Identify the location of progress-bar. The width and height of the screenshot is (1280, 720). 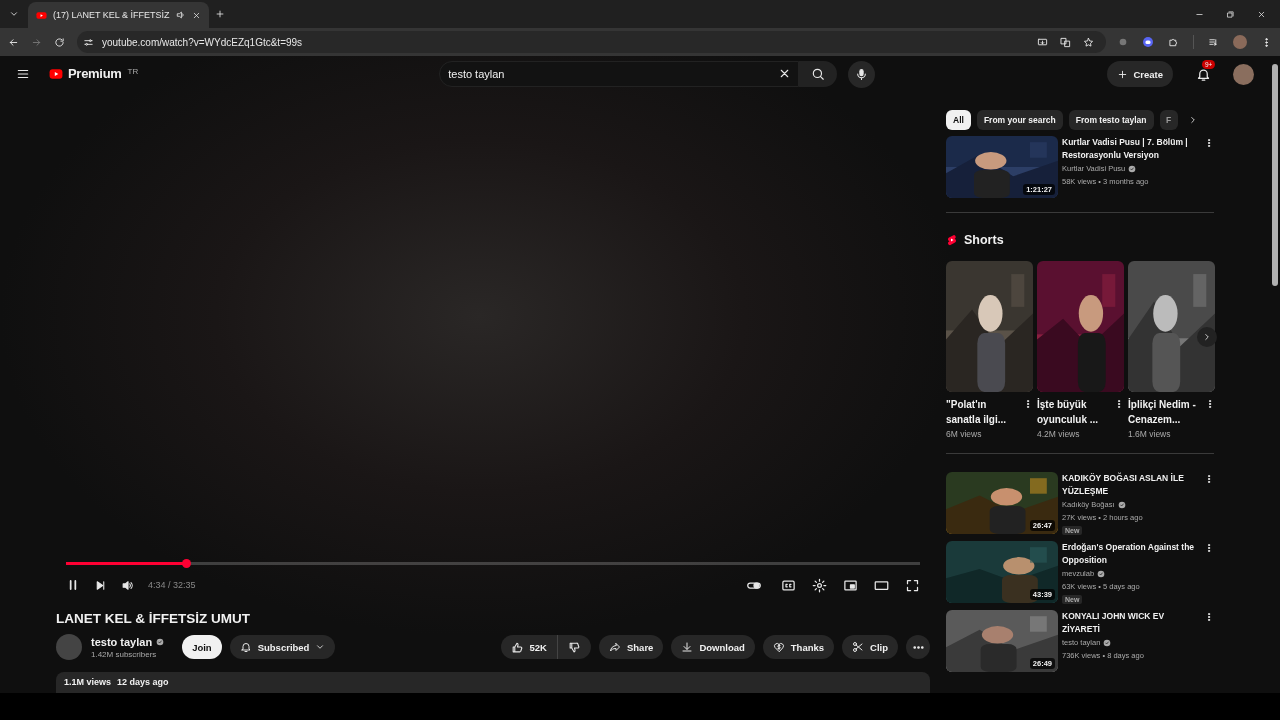
(493, 563).